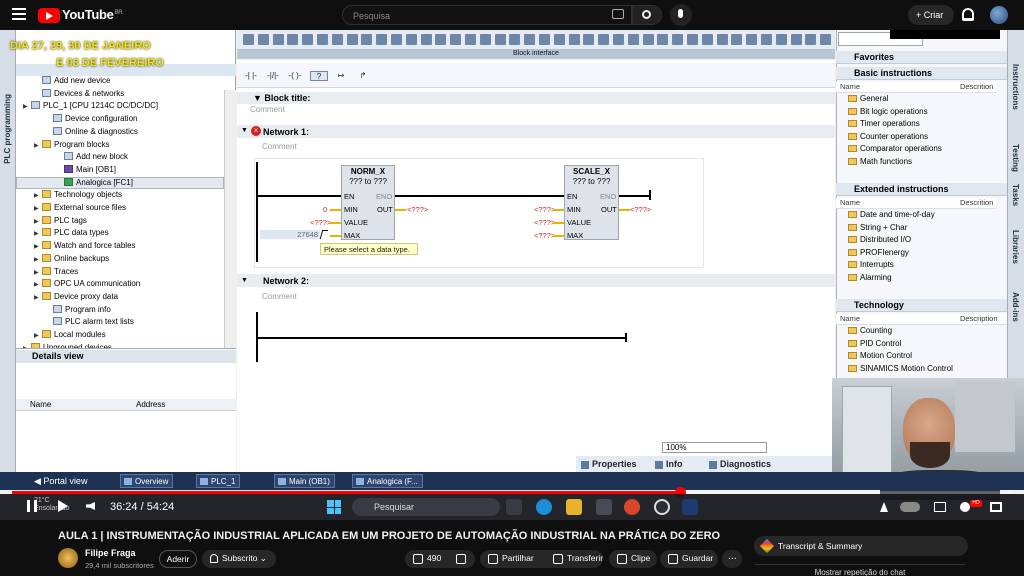 This screenshot has height=576, width=1024. What do you see at coordinates (536, 98) in the screenshot?
I see `block-title: ▼ Block title:` at bounding box center [536, 98].